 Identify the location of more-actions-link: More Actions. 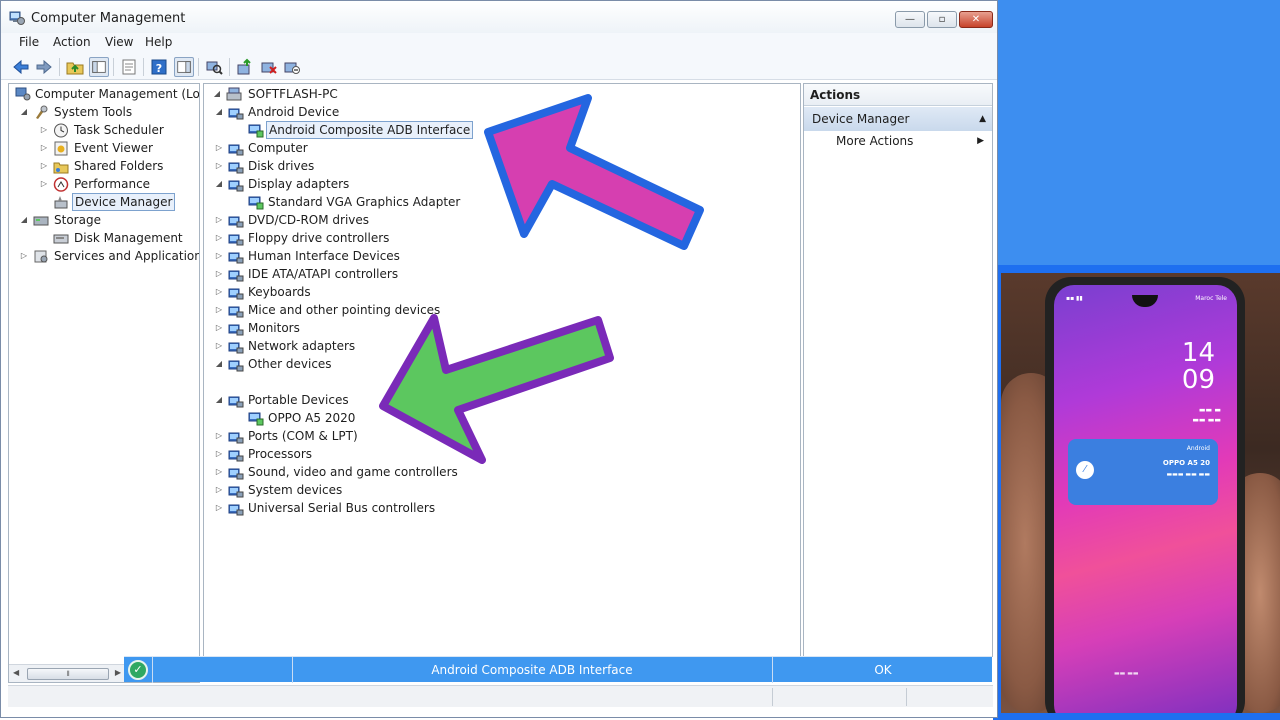
(874, 141).